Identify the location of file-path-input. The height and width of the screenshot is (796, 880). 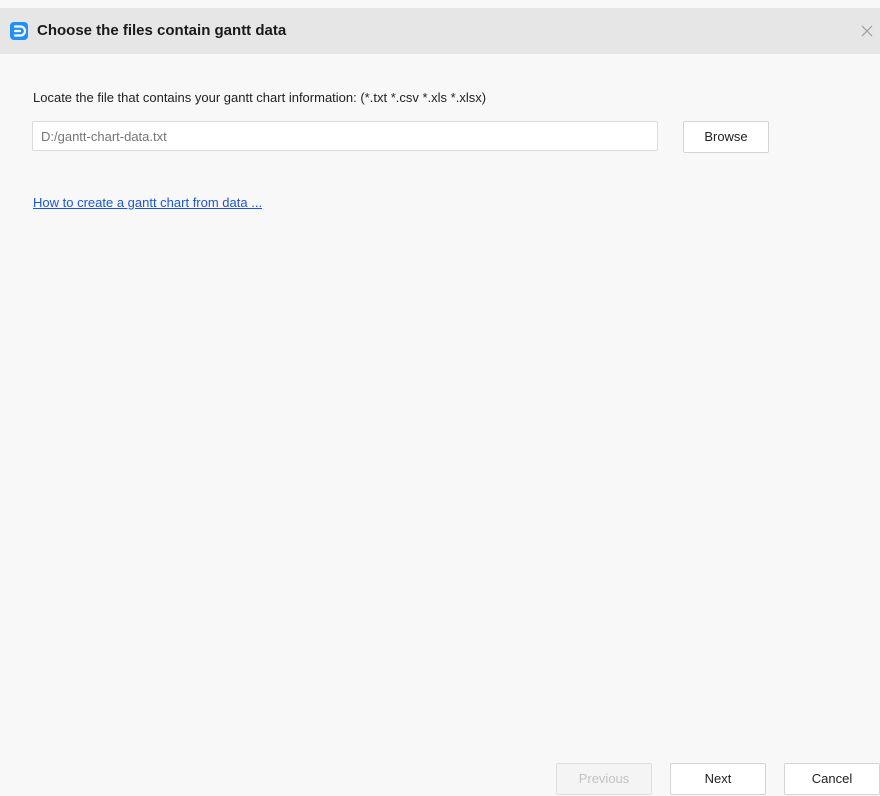
(345, 136).